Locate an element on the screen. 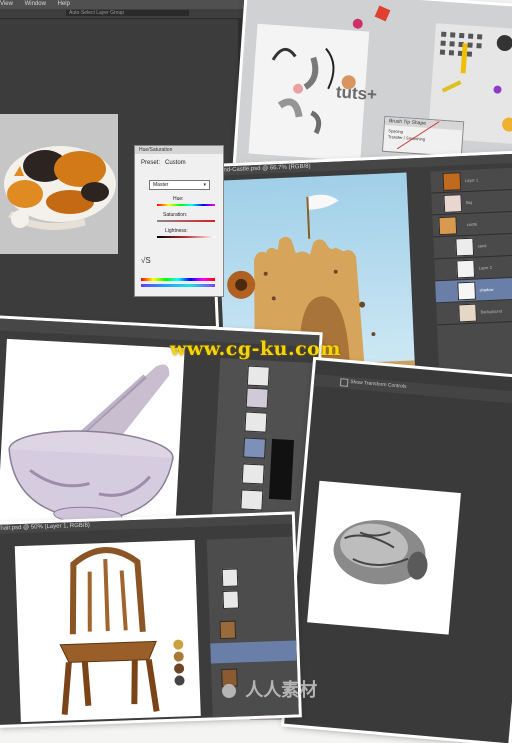 The image size is (512, 743). texture-canvas is located at coordinates (384, 557).